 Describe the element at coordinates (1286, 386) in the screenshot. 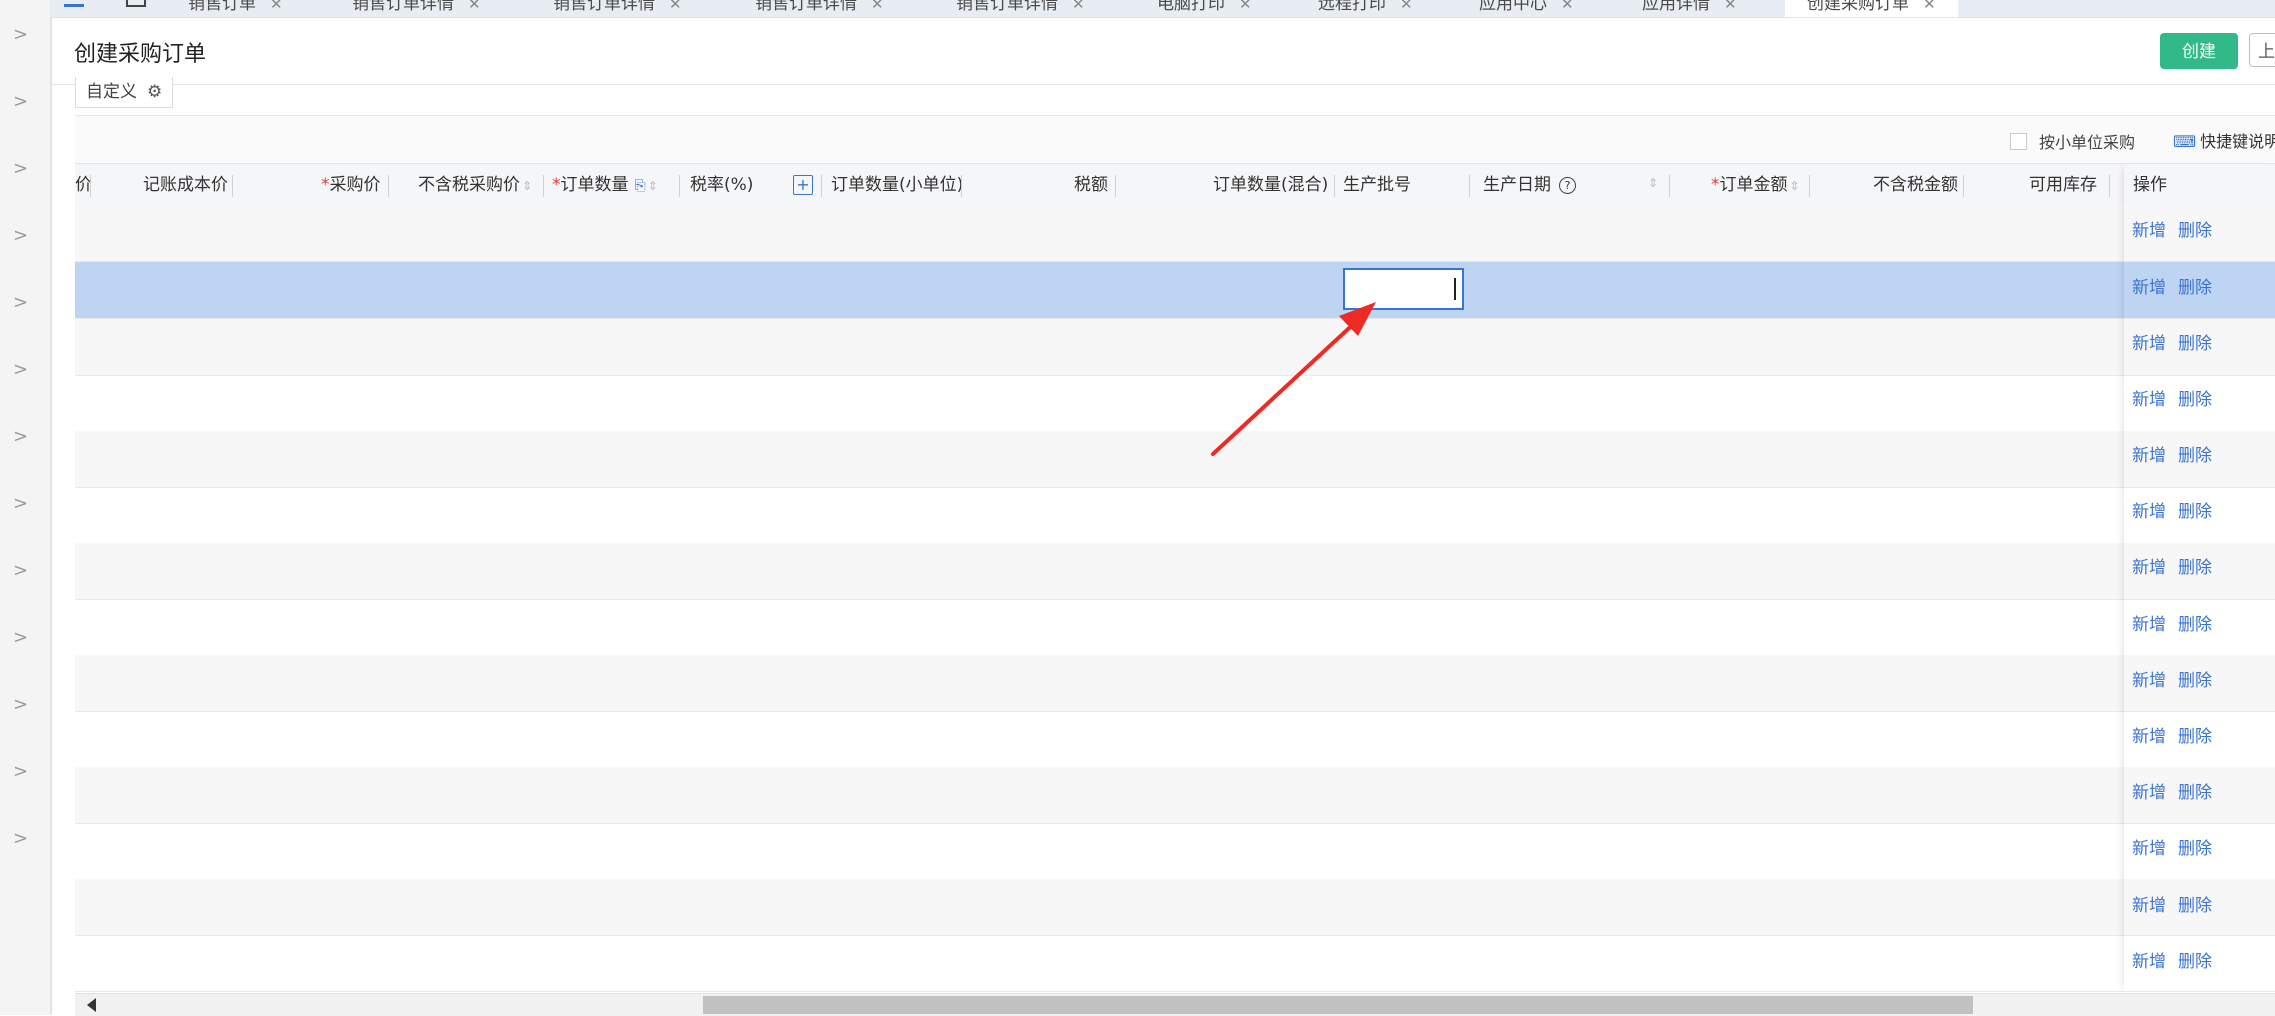

I see `arrow-shaft` at that location.